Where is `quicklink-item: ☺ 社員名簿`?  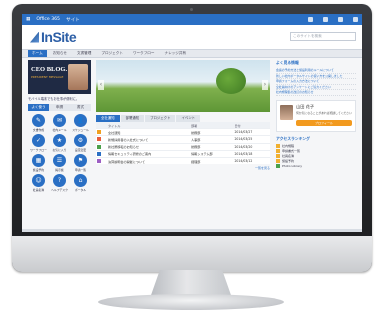
quicklink-item: ☺ 社員名簿 is located at coordinates (38, 183).